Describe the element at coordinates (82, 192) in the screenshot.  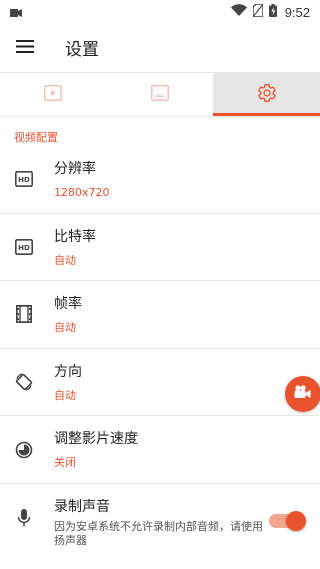
I see `setting-value: 1280x720` at that location.